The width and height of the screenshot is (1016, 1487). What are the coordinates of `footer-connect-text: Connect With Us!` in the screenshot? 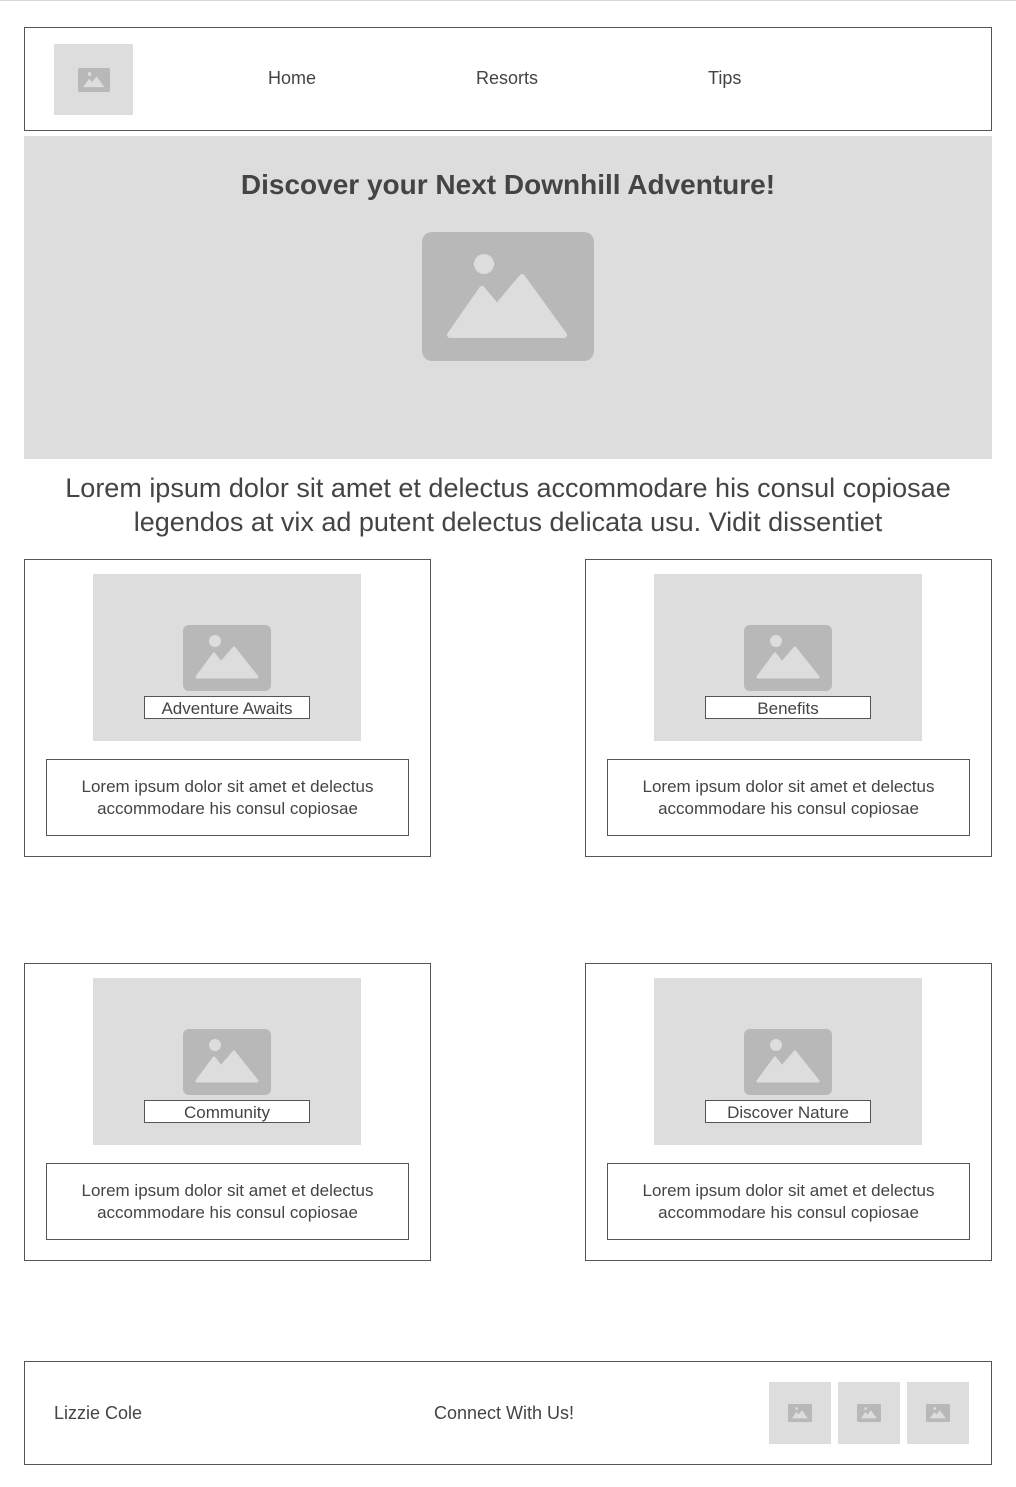 It's located at (504, 1413).